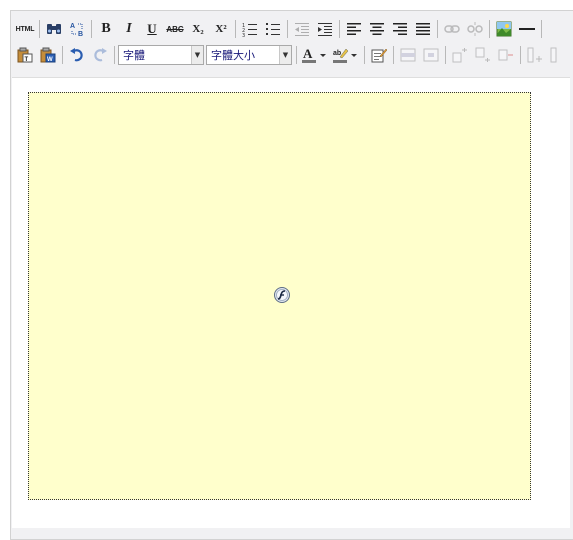 Image resolution: width=573 pixels, height=540 pixels. Describe the element at coordinates (161, 55) in the screenshot. I see `font-family-select: 字體 ▼` at that location.